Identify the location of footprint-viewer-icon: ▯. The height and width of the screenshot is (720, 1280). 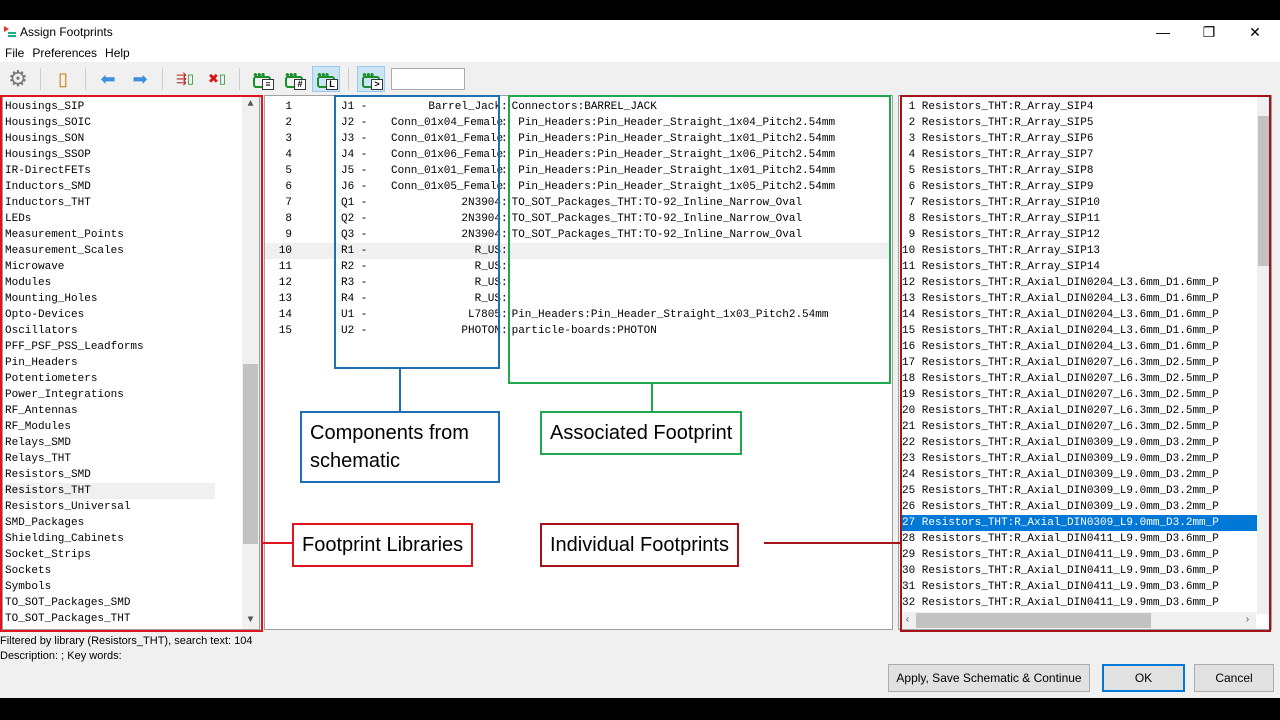
(63, 79).